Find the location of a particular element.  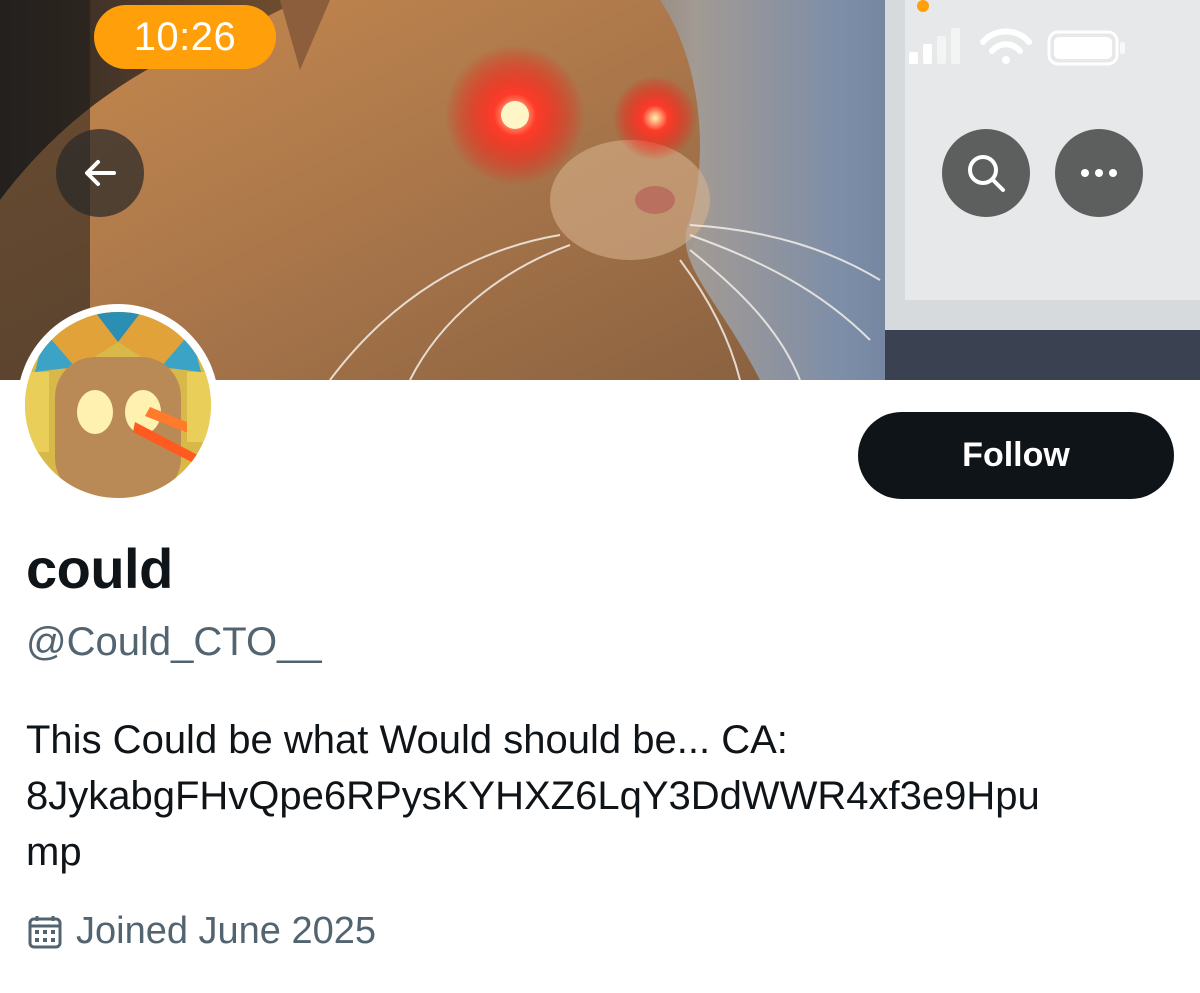

bio-line: mp is located at coordinates (54, 852).